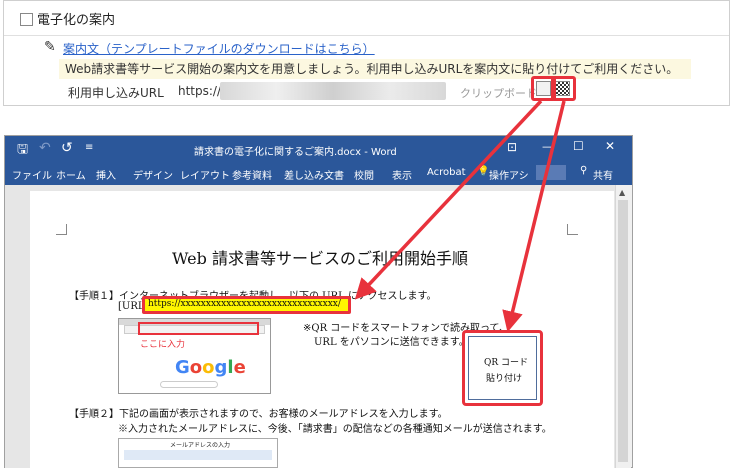 Image resolution: width=734 pixels, height=468 pixels. I want to click on arrow-copy-to-url, so click(448, 199).